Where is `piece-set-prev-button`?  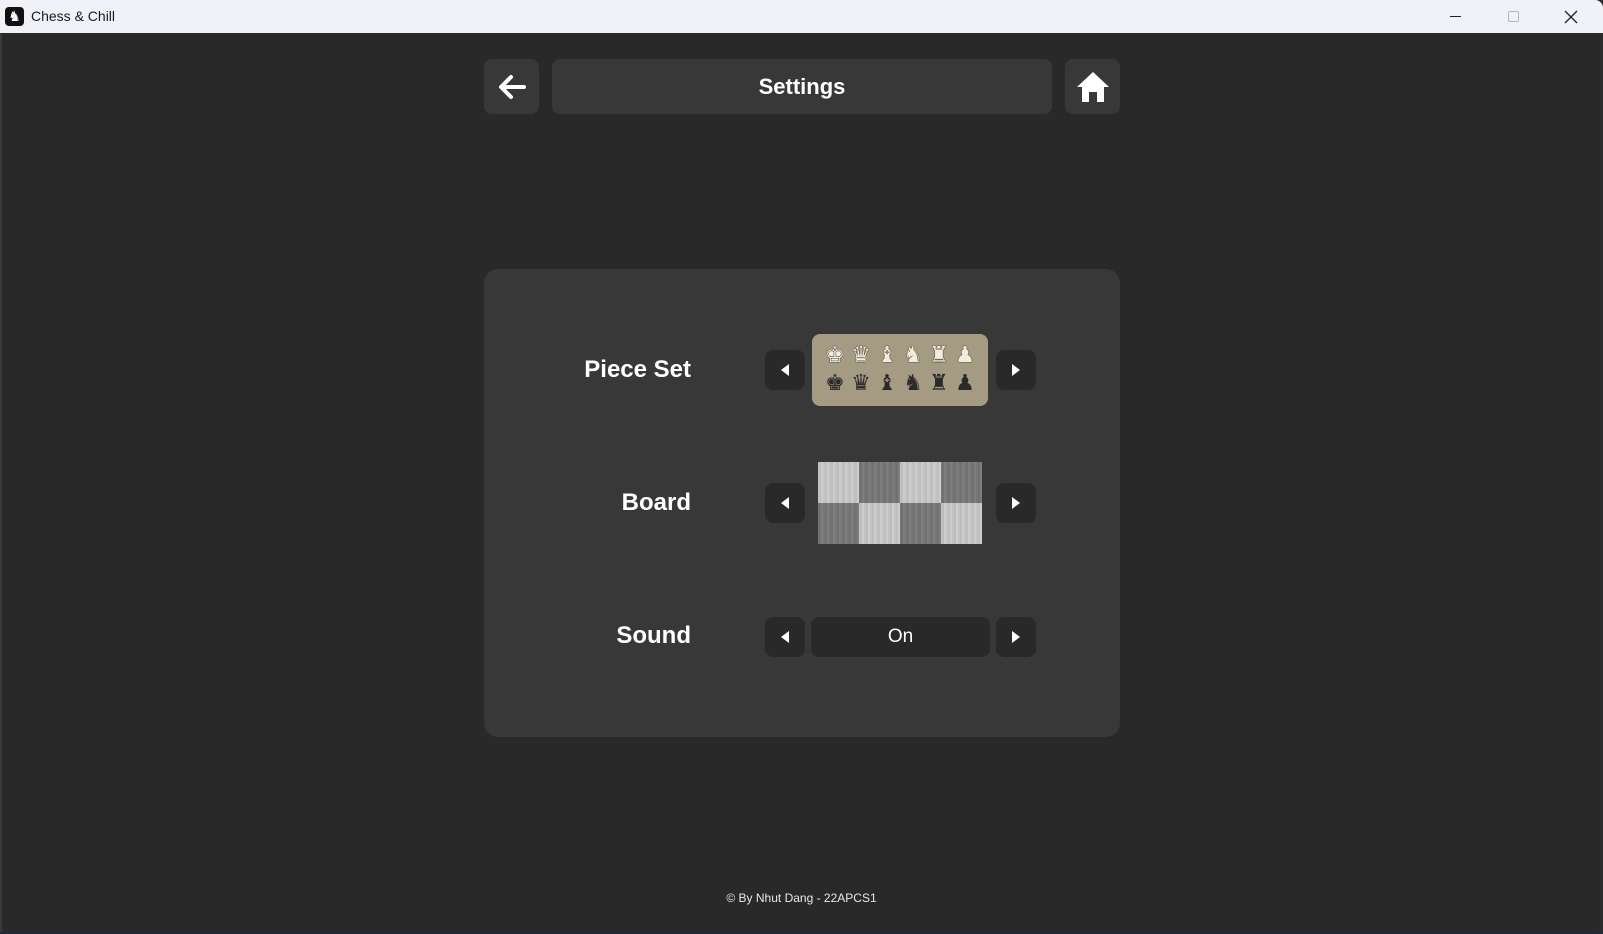 piece-set-prev-button is located at coordinates (785, 370).